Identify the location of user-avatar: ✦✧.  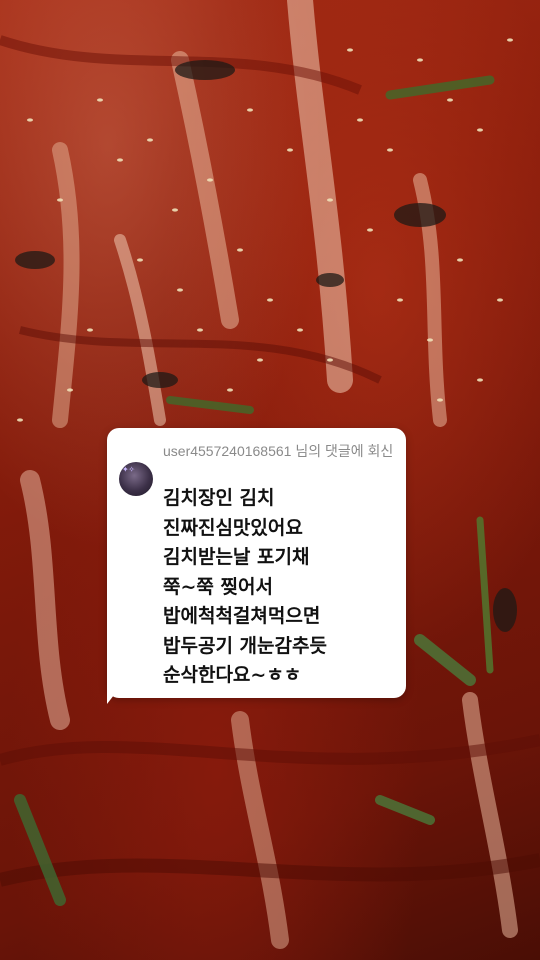
(136, 479).